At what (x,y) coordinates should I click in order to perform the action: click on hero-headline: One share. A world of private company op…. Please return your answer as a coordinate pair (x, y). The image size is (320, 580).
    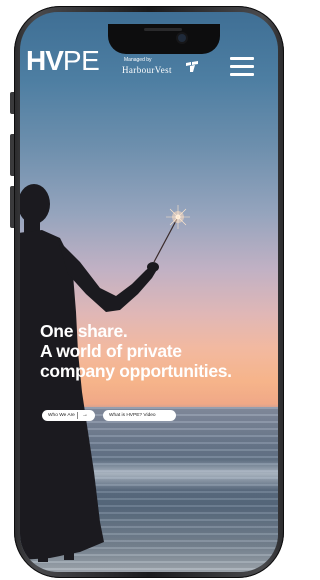
    Looking at the image, I should click on (160, 351).